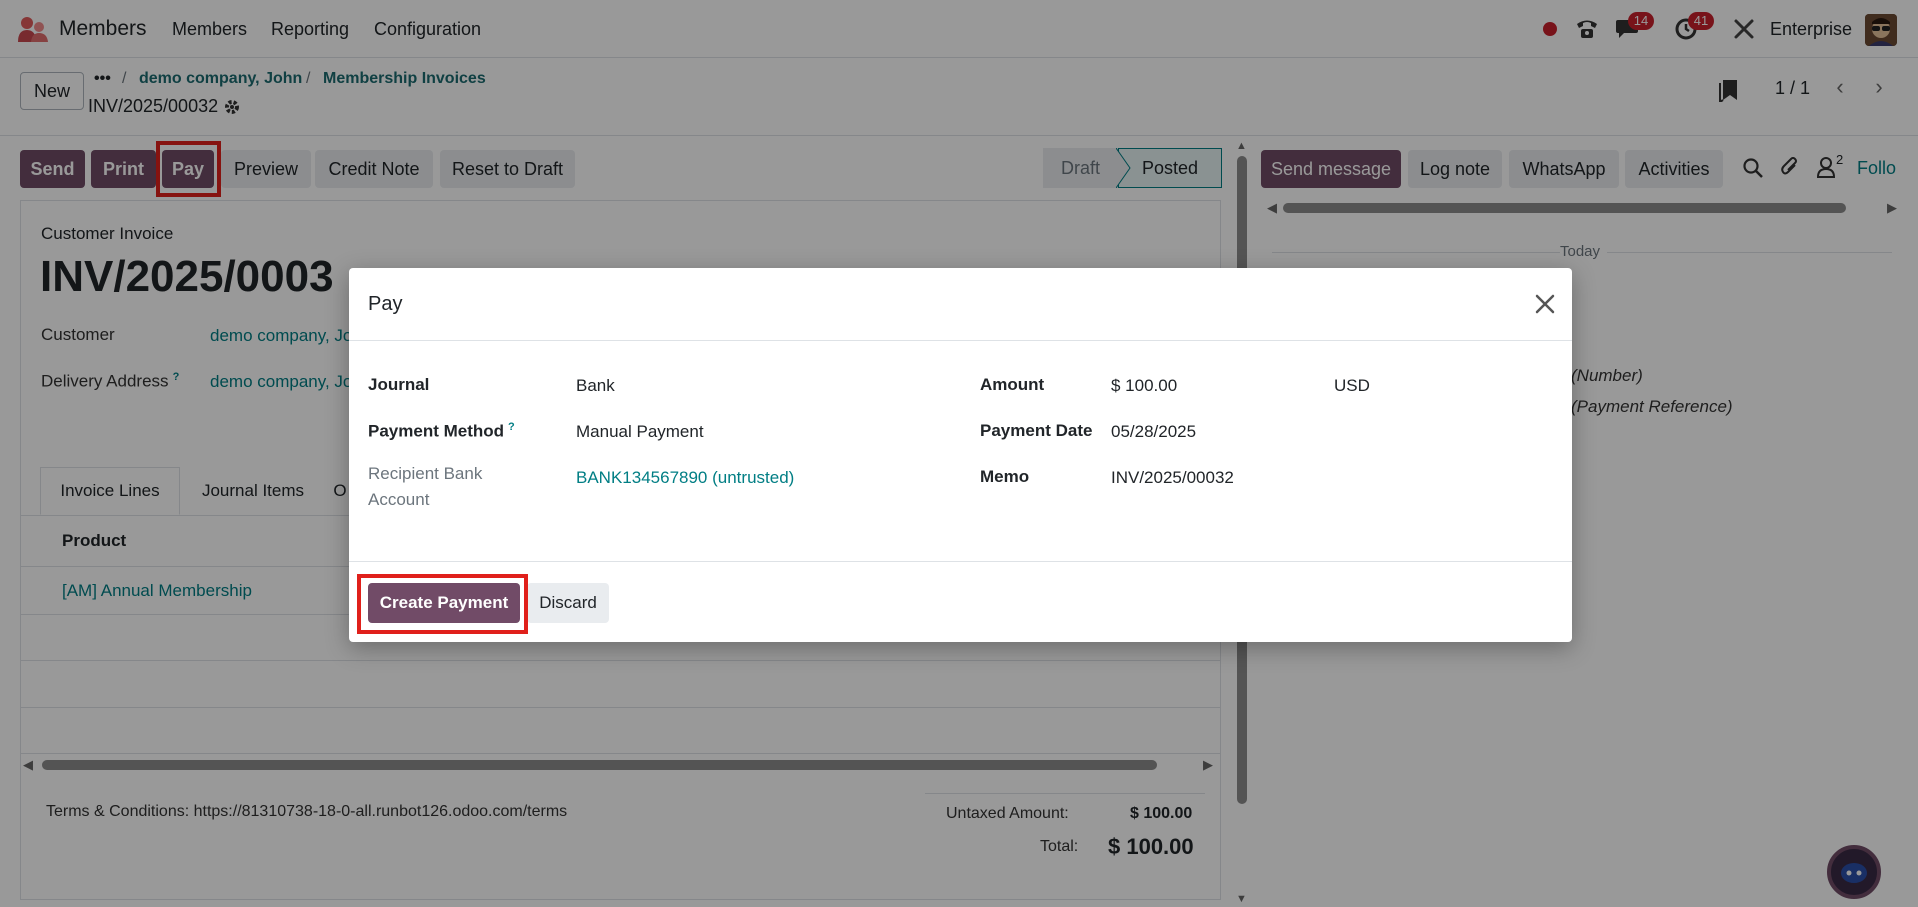 Image resolution: width=1918 pixels, height=907 pixels. I want to click on discard-button: Discard, so click(568, 603).